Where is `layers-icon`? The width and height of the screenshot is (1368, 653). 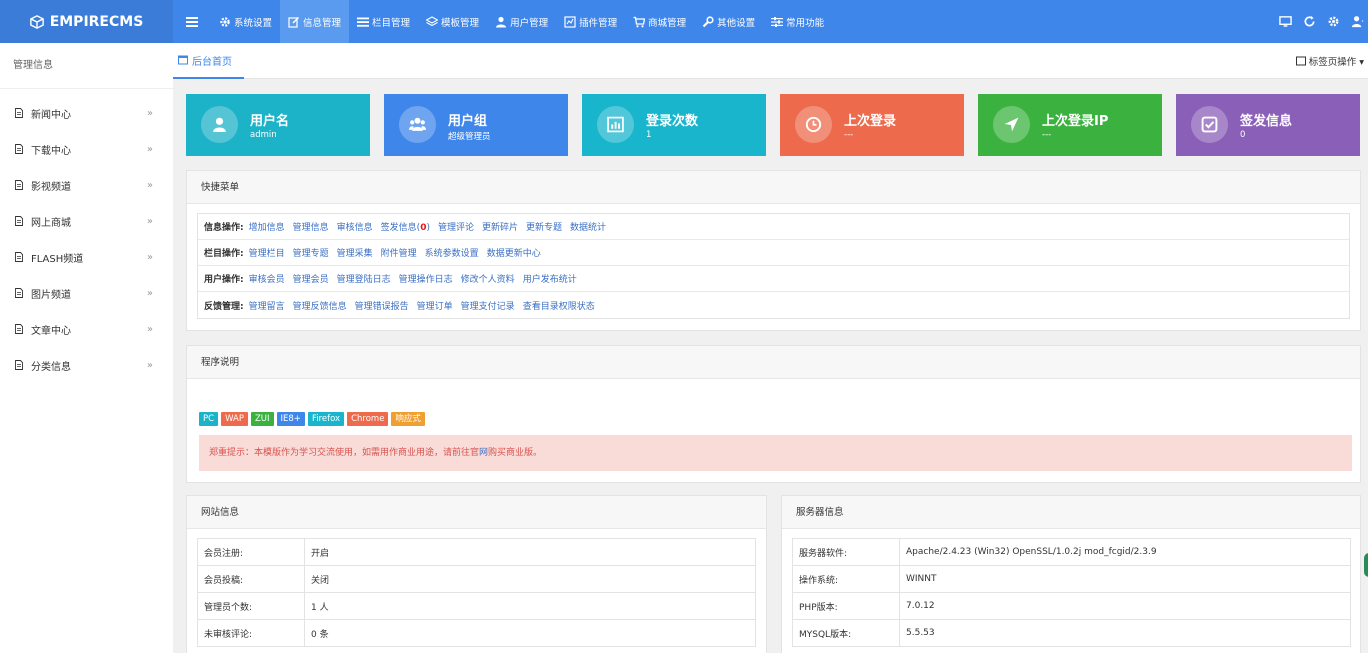 layers-icon is located at coordinates (432, 20).